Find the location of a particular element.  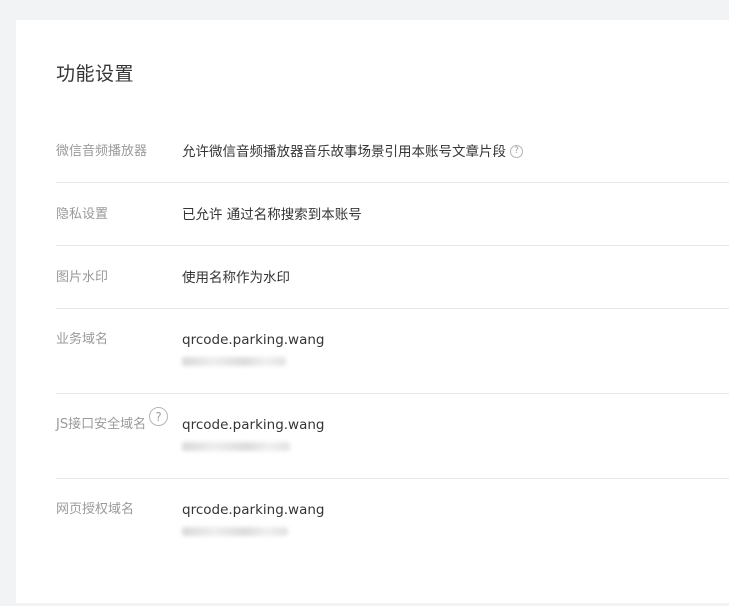

setting-row-privacy: 隐私设置 已允许 通过名称搜索到本账号 is located at coordinates (392, 214).